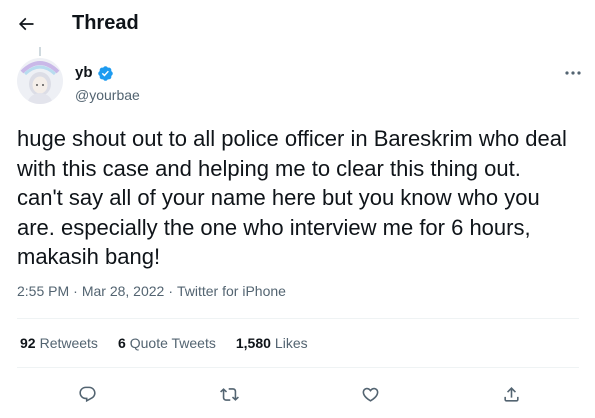 The image size is (595, 418). Describe the element at coordinates (123, 291) in the screenshot. I see `tweet-date: Mar 28, 2022` at that location.